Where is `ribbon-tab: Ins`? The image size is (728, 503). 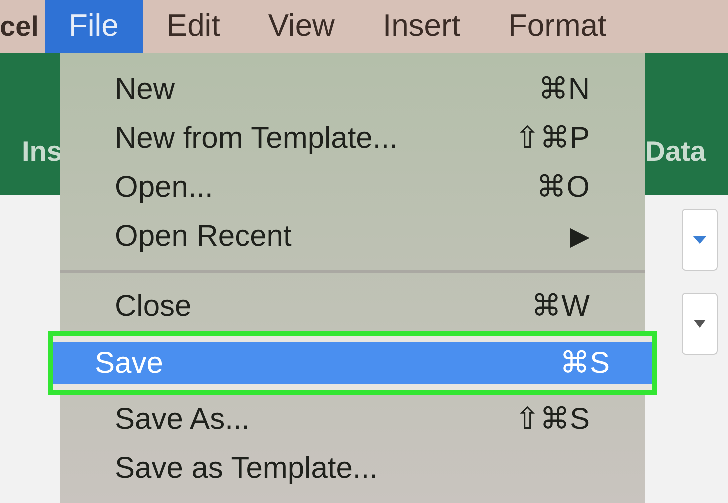
ribbon-tab: Ins is located at coordinates (42, 152).